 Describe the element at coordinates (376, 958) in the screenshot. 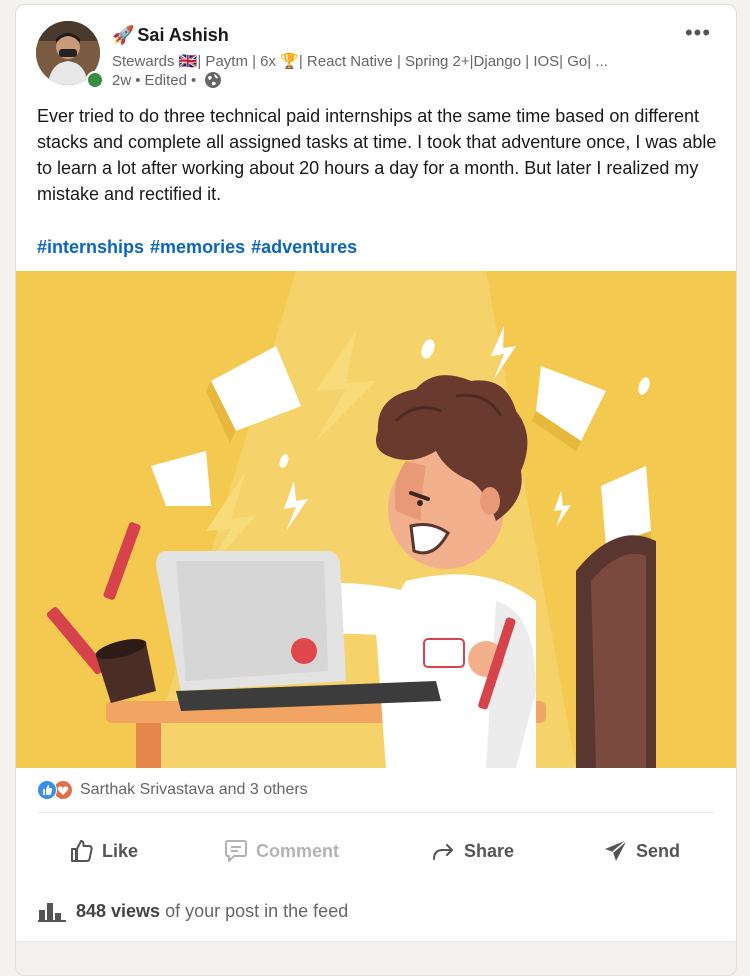

I see `comments-footer` at that location.